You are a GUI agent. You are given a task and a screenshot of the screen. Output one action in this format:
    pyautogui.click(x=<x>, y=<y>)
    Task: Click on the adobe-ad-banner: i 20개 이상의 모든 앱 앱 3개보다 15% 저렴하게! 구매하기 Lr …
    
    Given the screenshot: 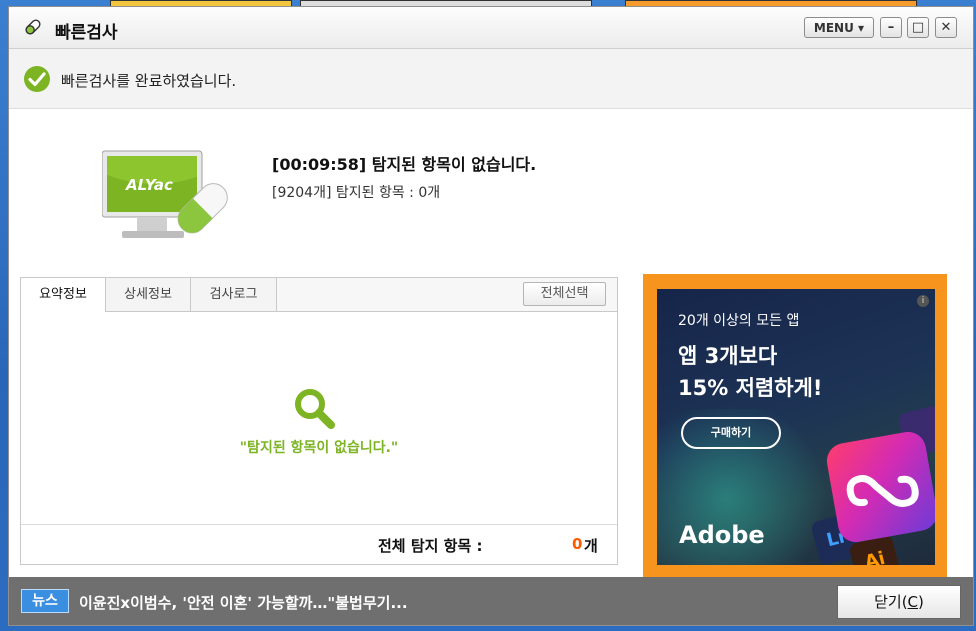 What is the action you would take?
    pyautogui.click(x=796, y=427)
    